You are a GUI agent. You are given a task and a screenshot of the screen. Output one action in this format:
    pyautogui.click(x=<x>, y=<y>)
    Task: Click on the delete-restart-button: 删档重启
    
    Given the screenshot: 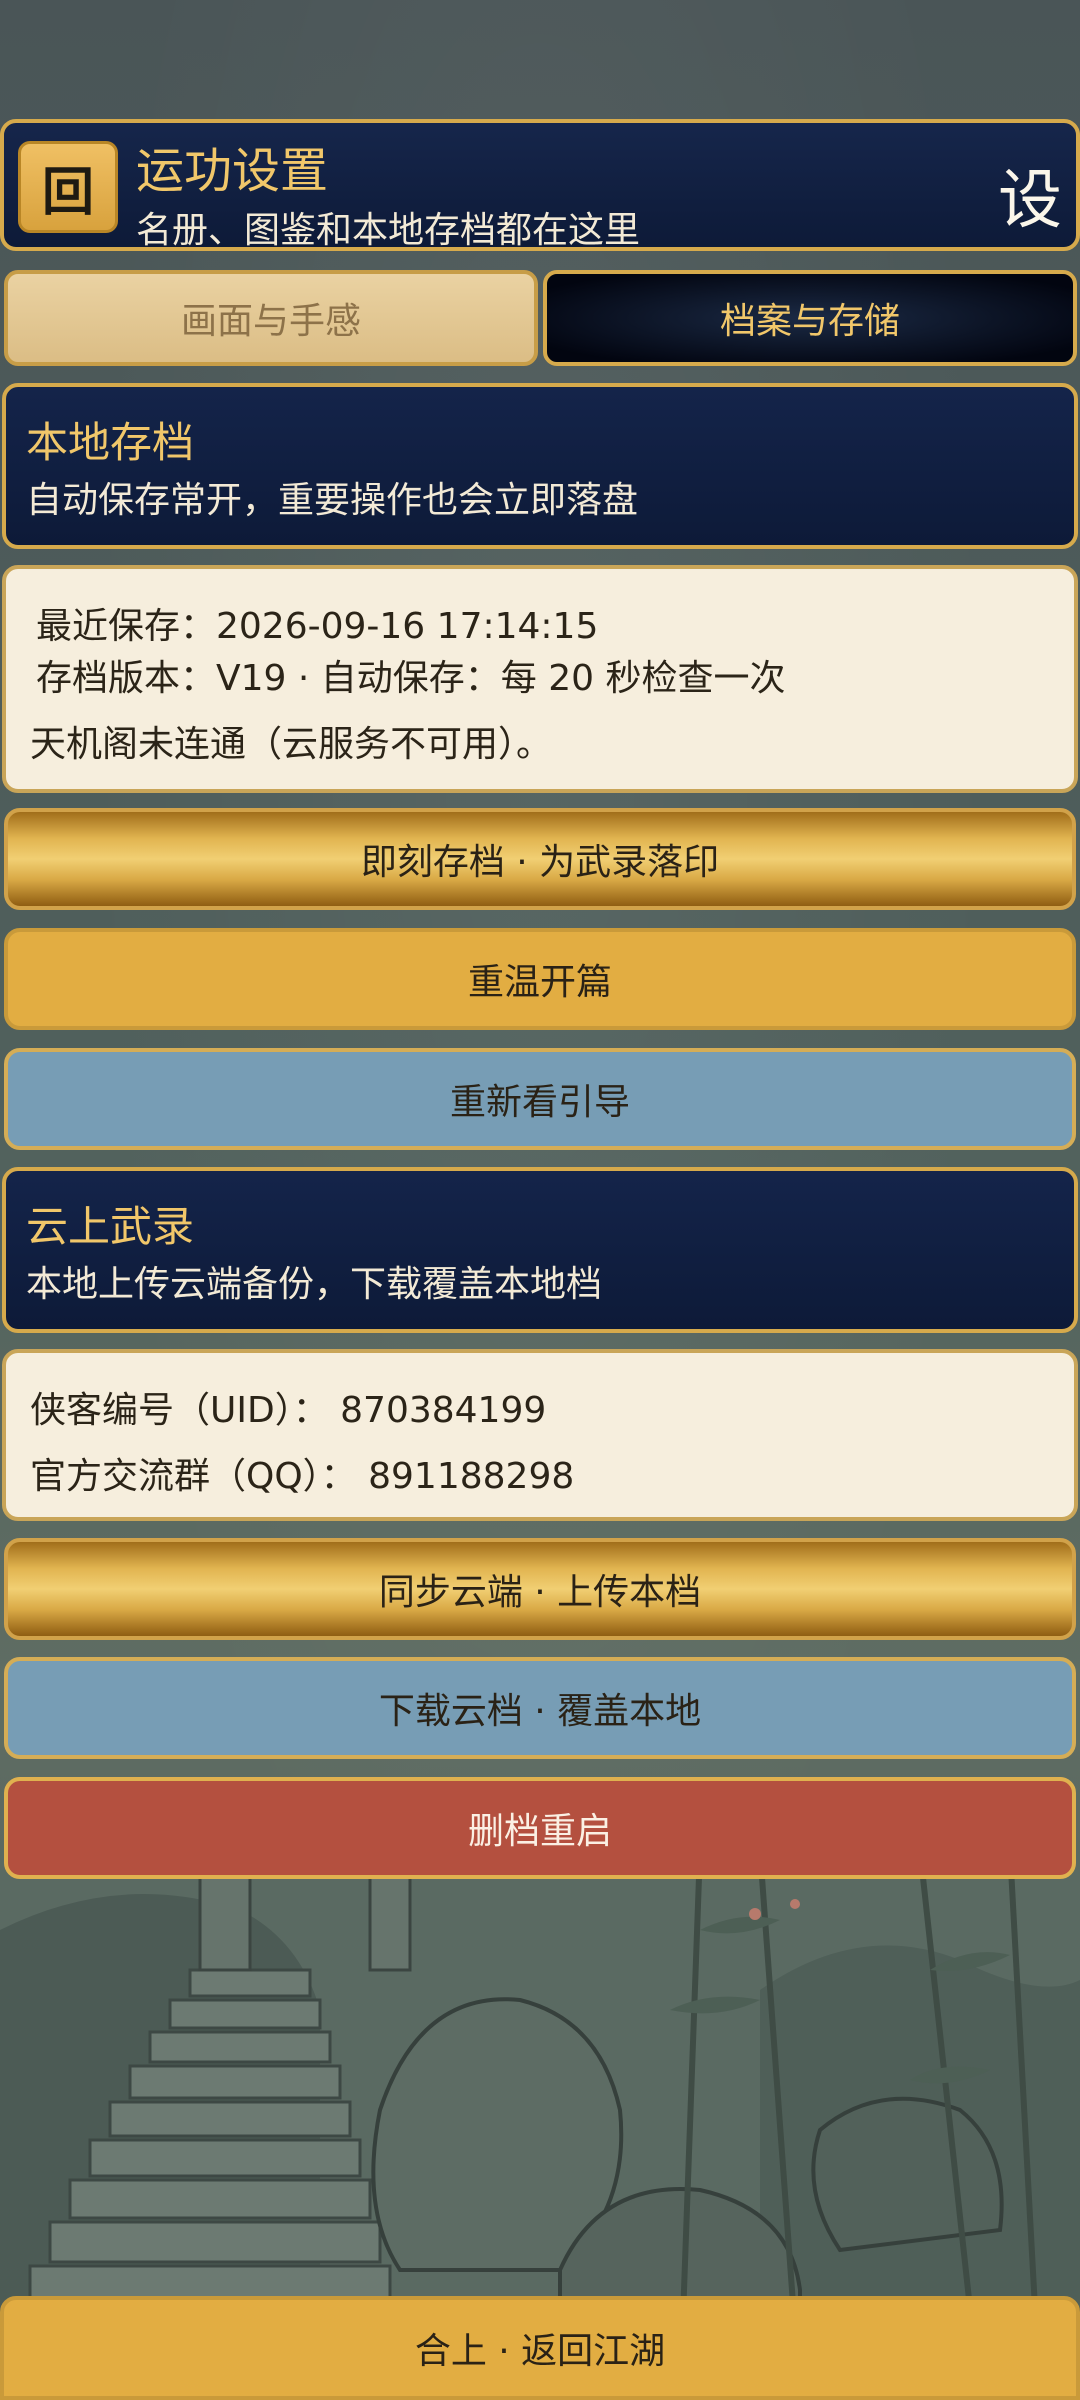 What is the action you would take?
    pyautogui.click(x=540, y=1828)
    